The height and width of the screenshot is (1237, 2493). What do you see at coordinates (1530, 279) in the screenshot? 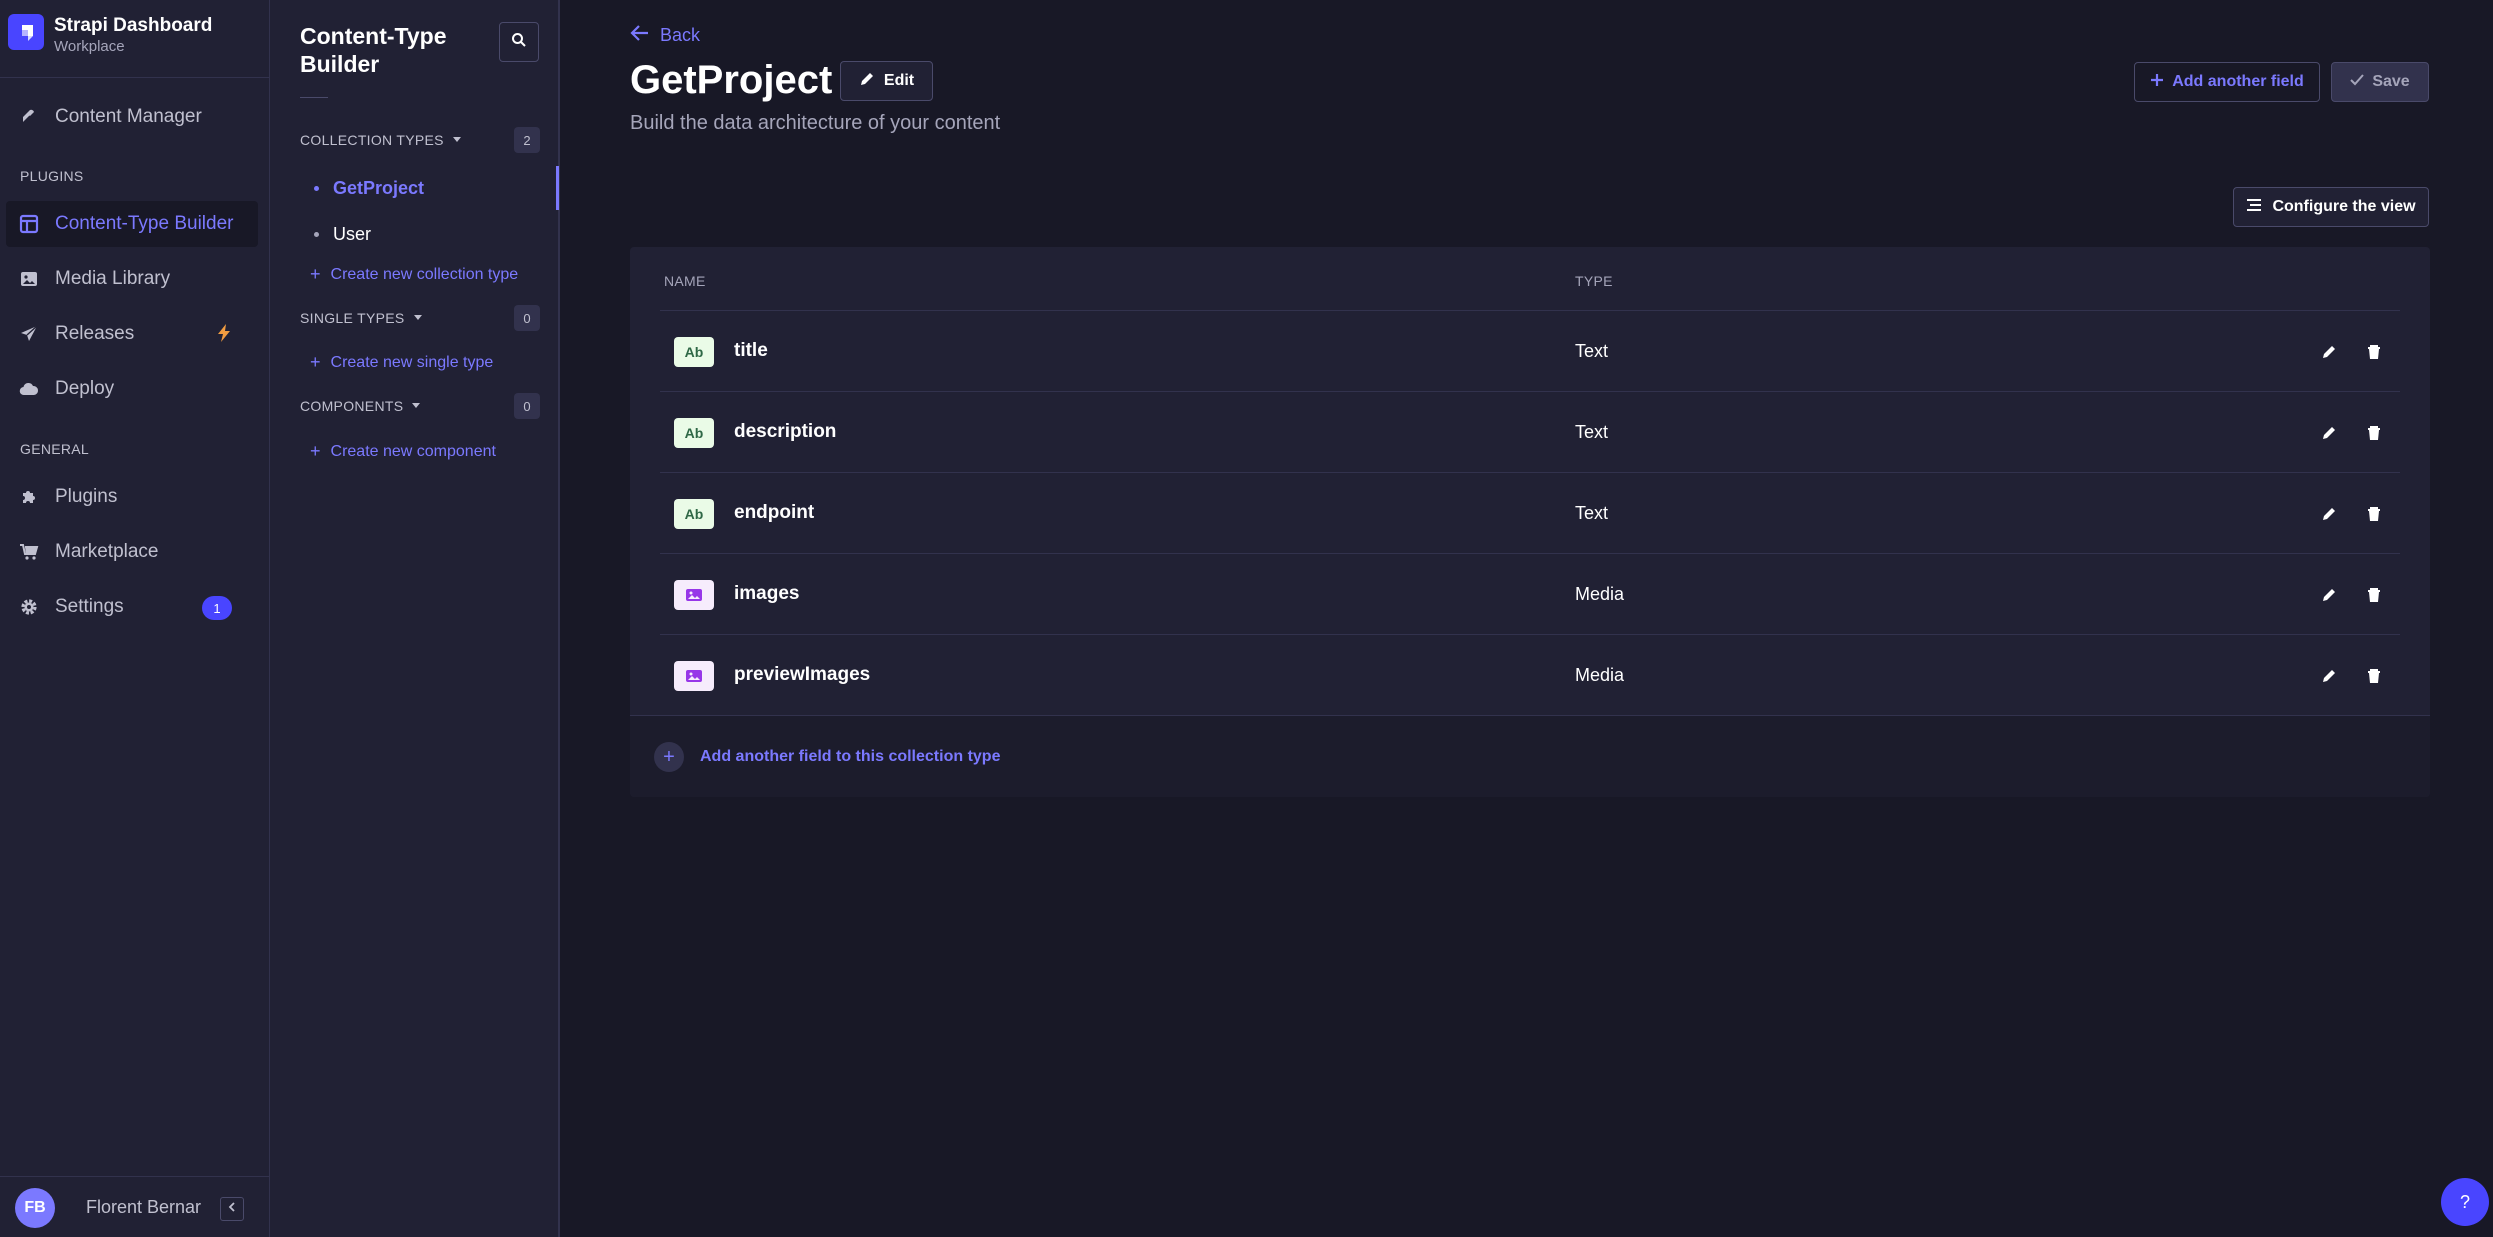
I see `table-header: NAME TYPE` at bounding box center [1530, 279].